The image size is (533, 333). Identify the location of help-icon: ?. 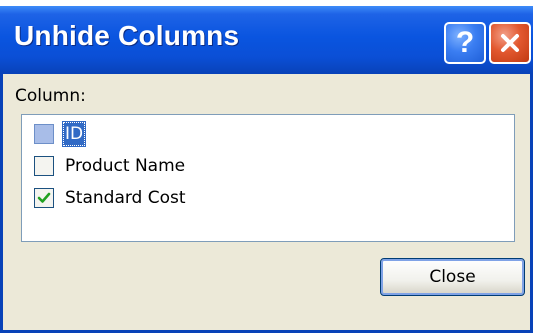
(465, 42).